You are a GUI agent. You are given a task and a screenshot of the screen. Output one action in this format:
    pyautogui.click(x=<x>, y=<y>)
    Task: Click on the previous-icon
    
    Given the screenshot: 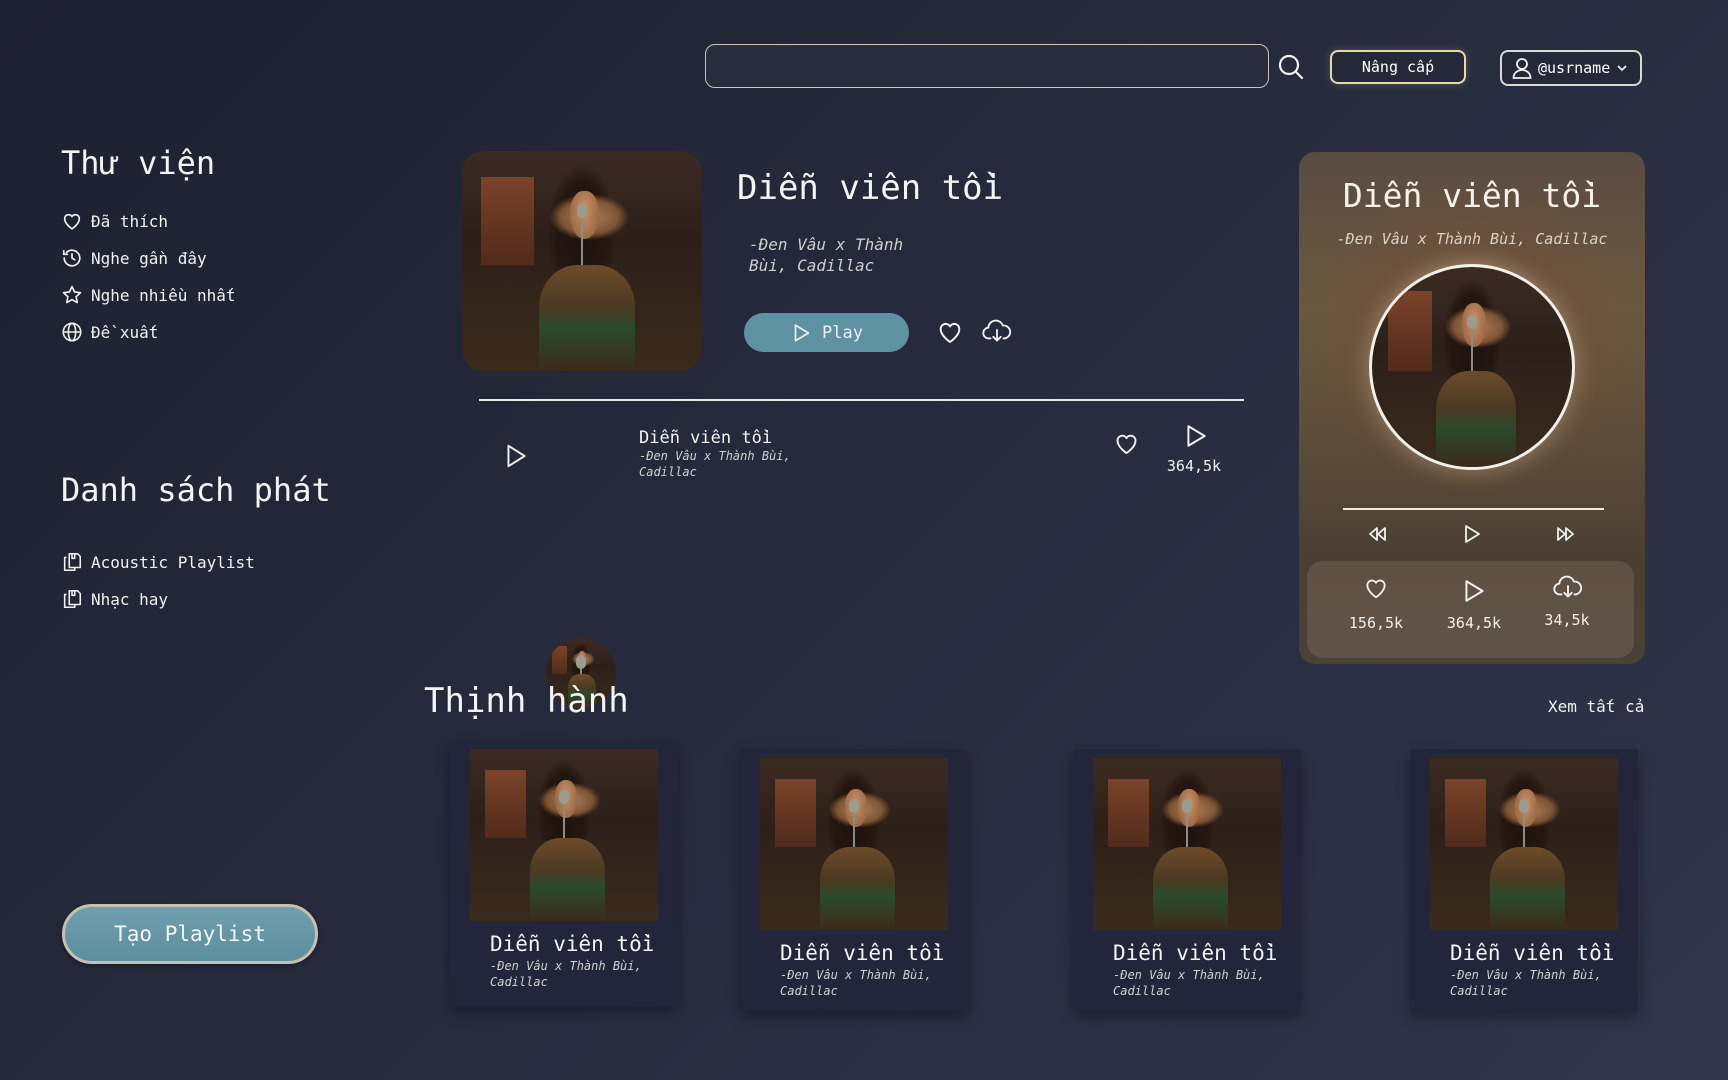 What is the action you would take?
    pyautogui.click(x=1377, y=534)
    